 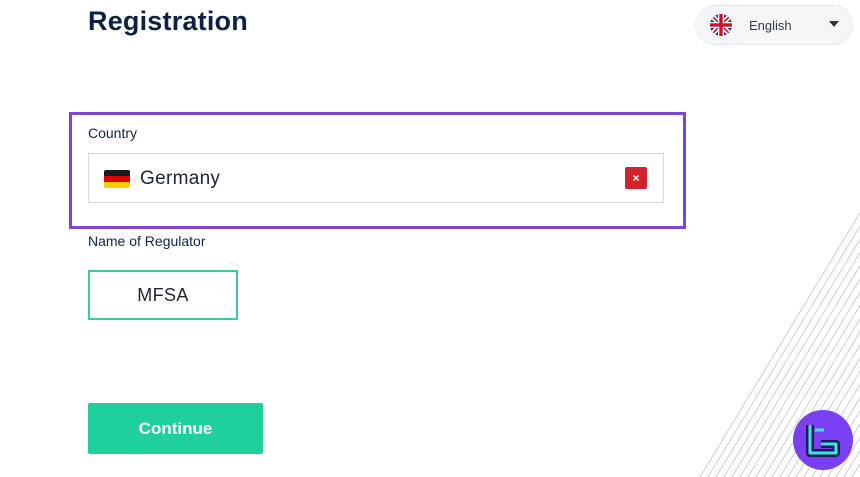 I want to click on germany-flag-icon, so click(x=117, y=179).